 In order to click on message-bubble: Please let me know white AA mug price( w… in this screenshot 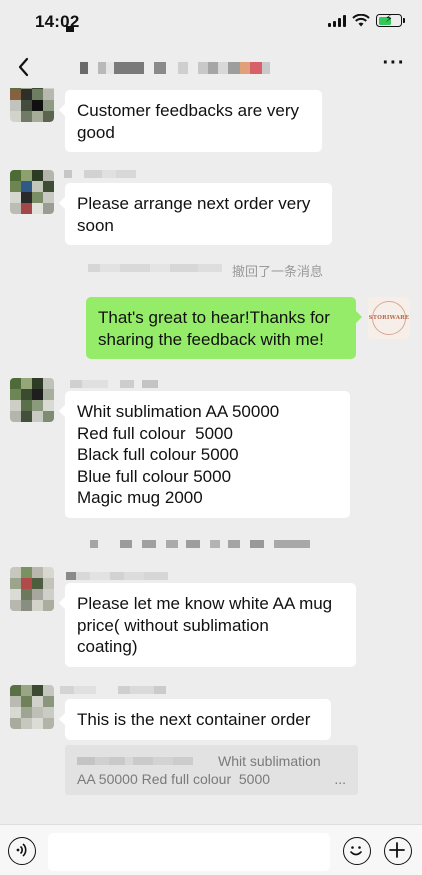, I will do `click(207, 625)`.